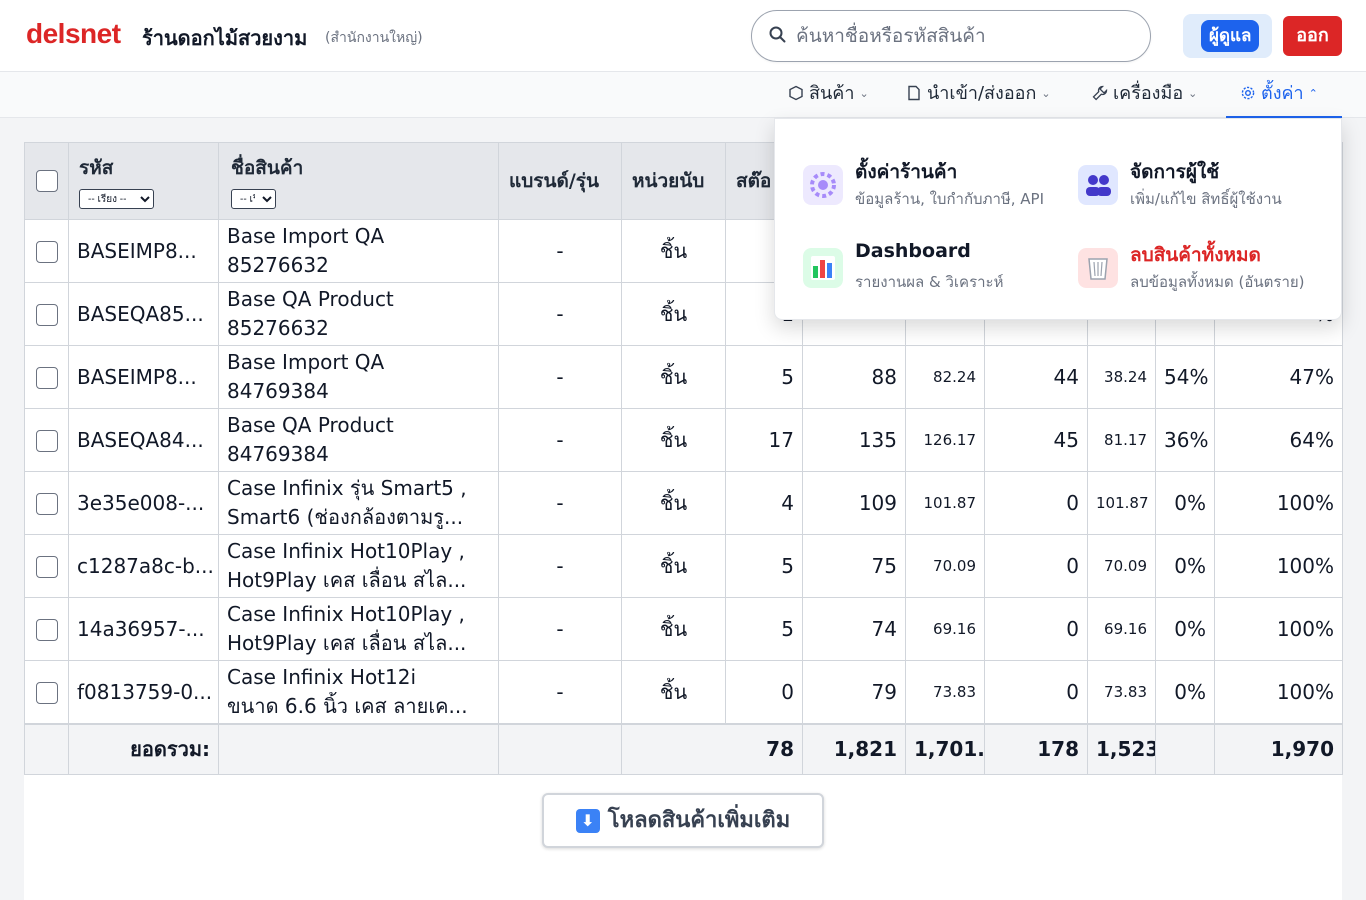 This screenshot has width=1366, height=900. What do you see at coordinates (358, 749) in the screenshot?
I see `footer-cell` at bounding box center [358, 749].